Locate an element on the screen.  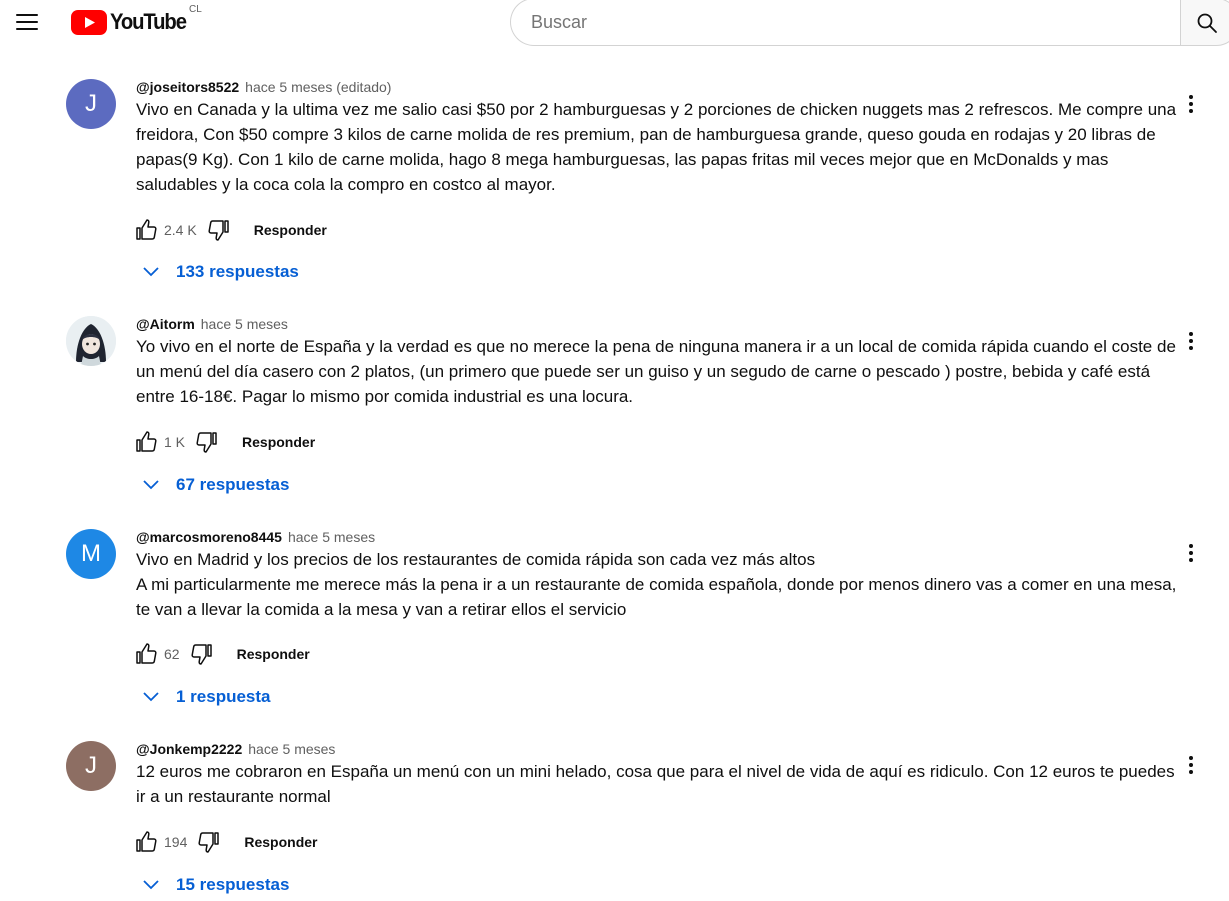
author-name: @Aitorm is located at coordinates (165, 324).